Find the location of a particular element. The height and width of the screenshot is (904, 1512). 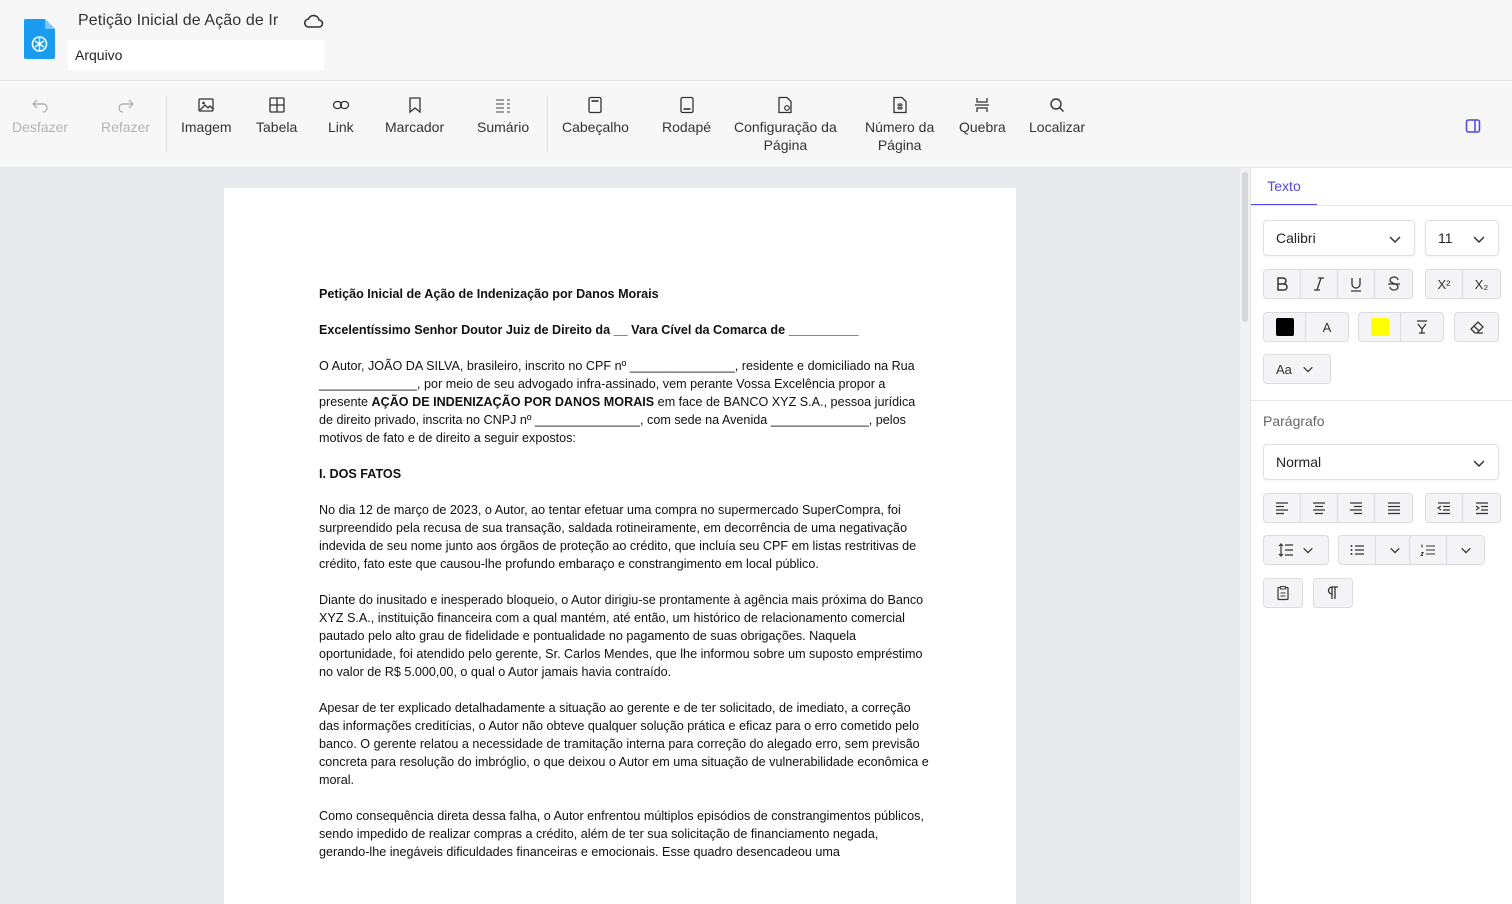

text-style-group is located at coordinates (1338, 284).